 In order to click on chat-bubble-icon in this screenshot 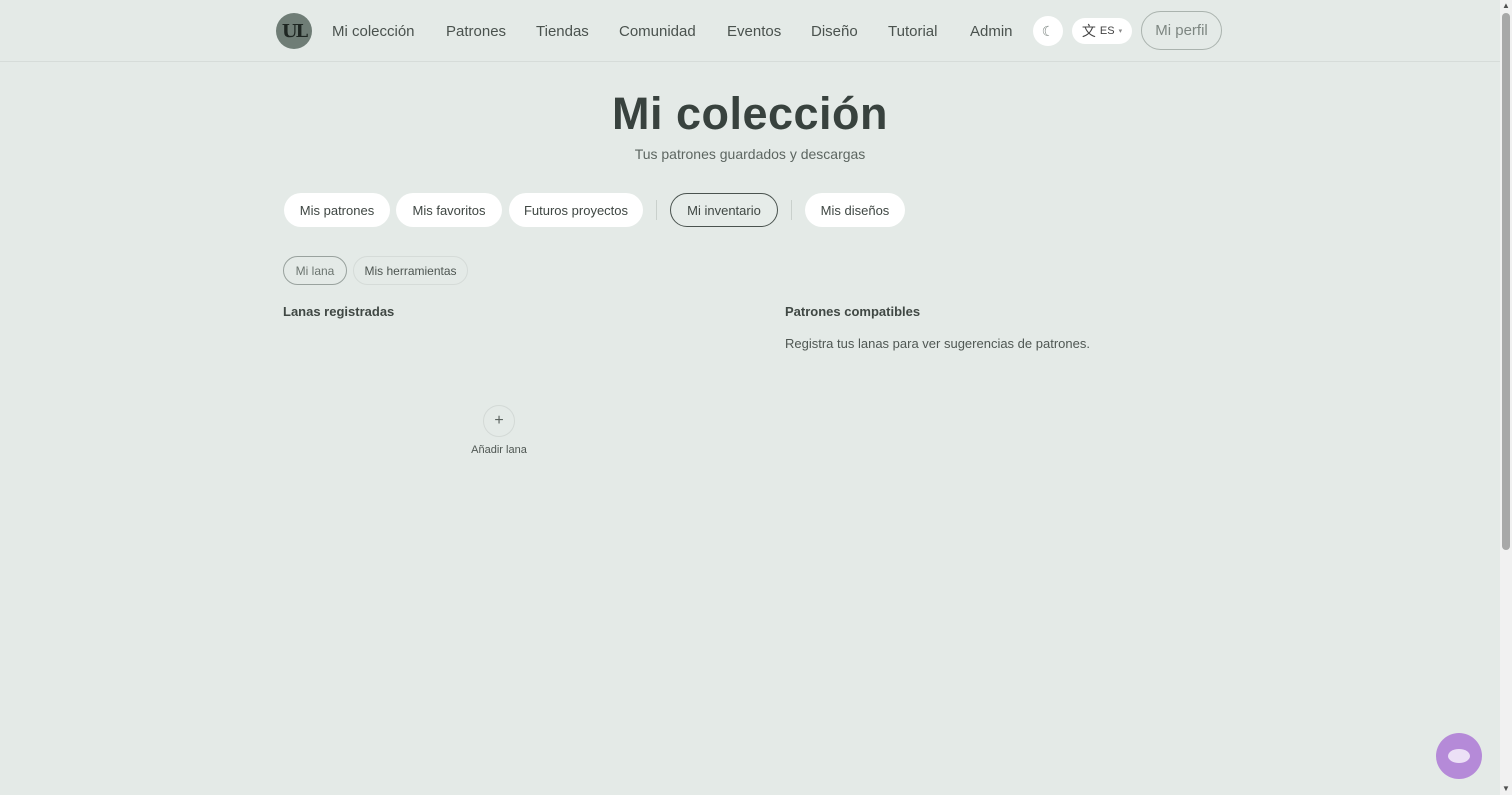, I will do `click(1459, 756)`.